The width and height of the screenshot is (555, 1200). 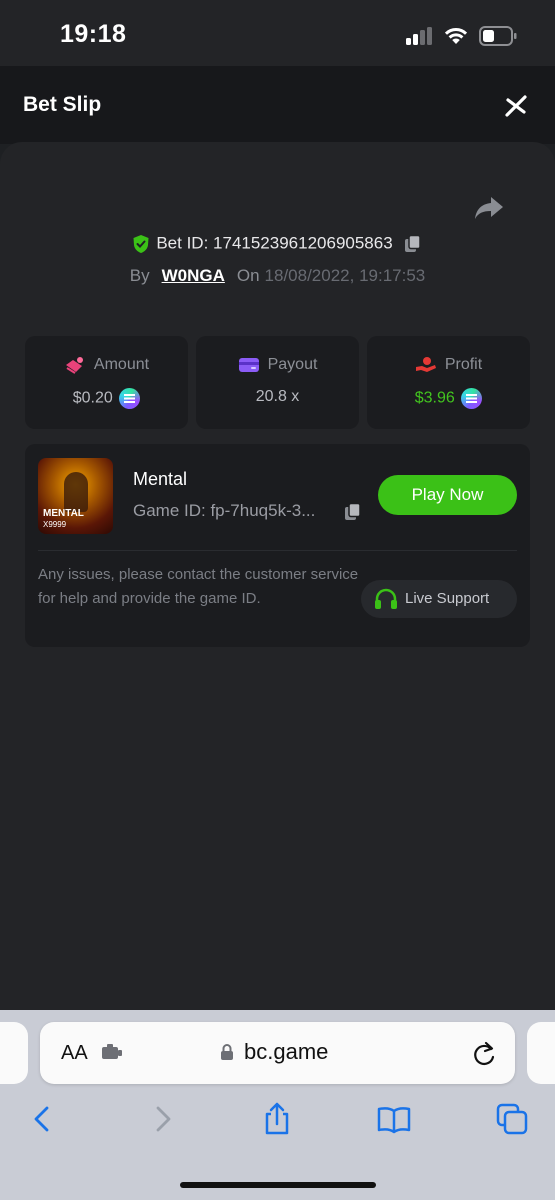 I want to click on aa-label: AA, so click(x=74, y=1053).